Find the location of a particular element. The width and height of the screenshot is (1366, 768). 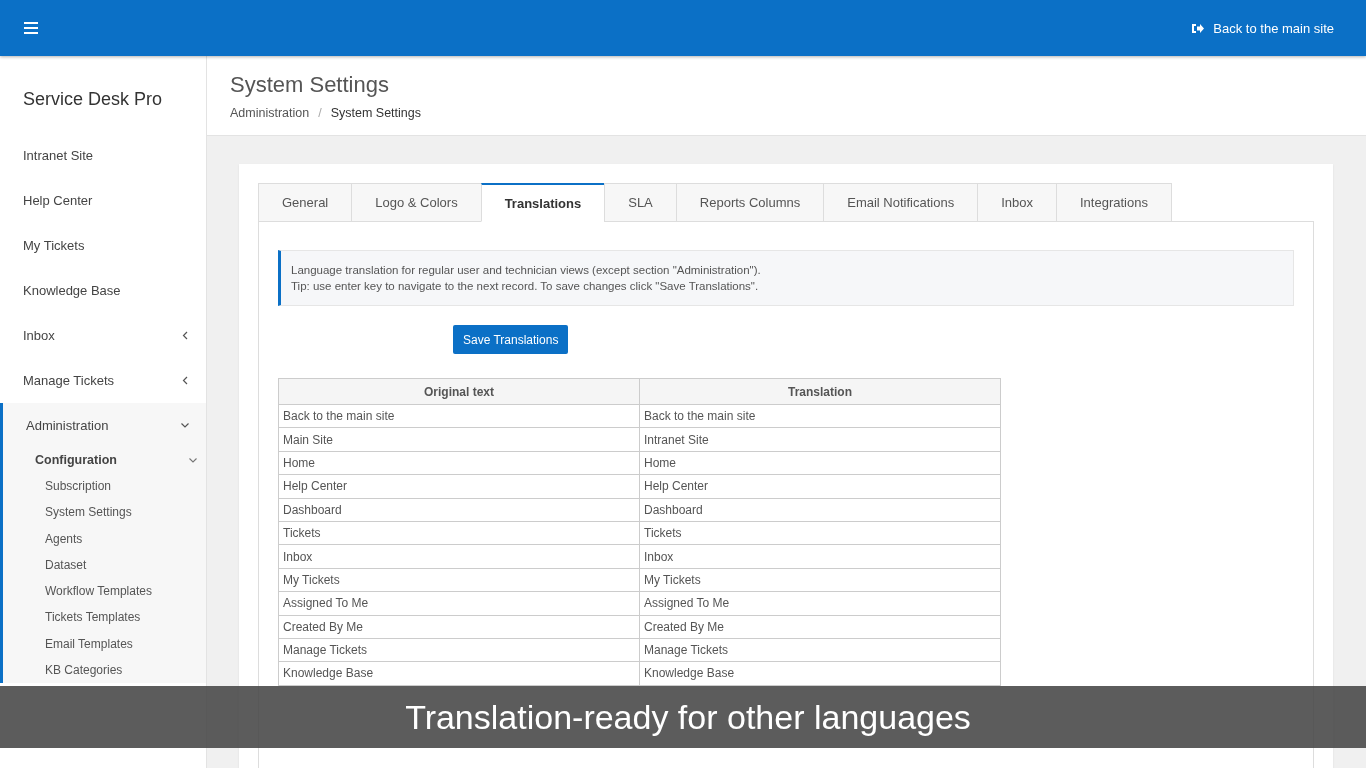

tab: Integrations is located at coordinates (1114, 202).